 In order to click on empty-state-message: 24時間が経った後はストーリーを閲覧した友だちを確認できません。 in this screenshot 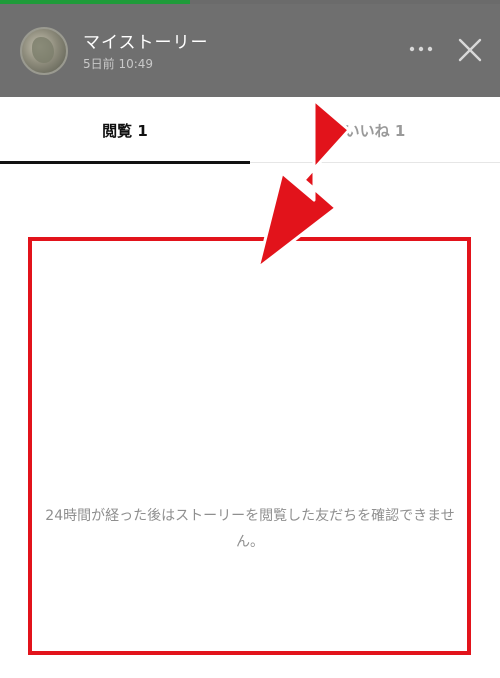, I will do `click(250, 529)`.